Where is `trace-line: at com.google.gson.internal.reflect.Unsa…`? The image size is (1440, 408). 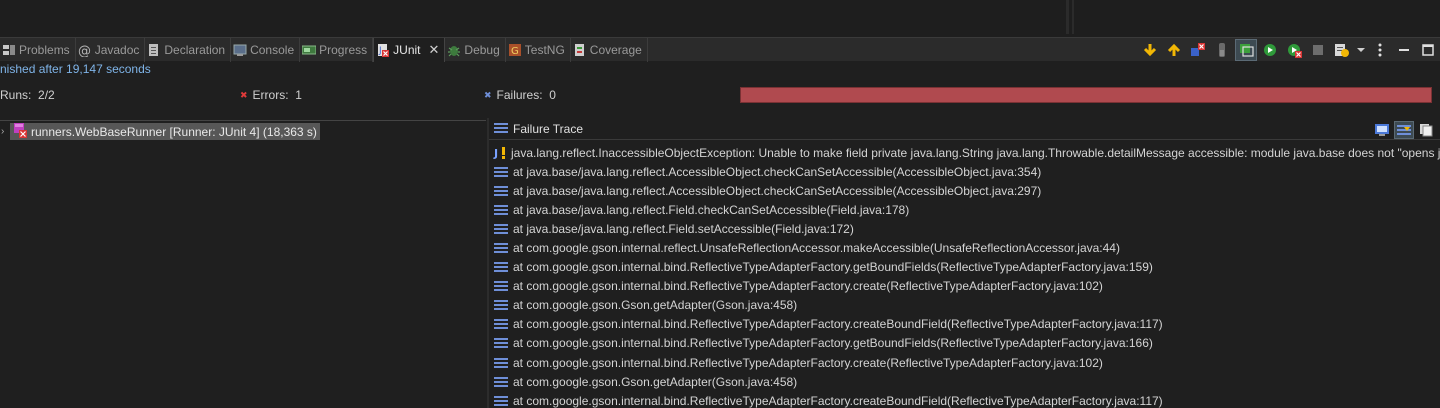 trace-line: at com.google.gson.internal.reflect.Unsa… is located at coordinates (966, 247).